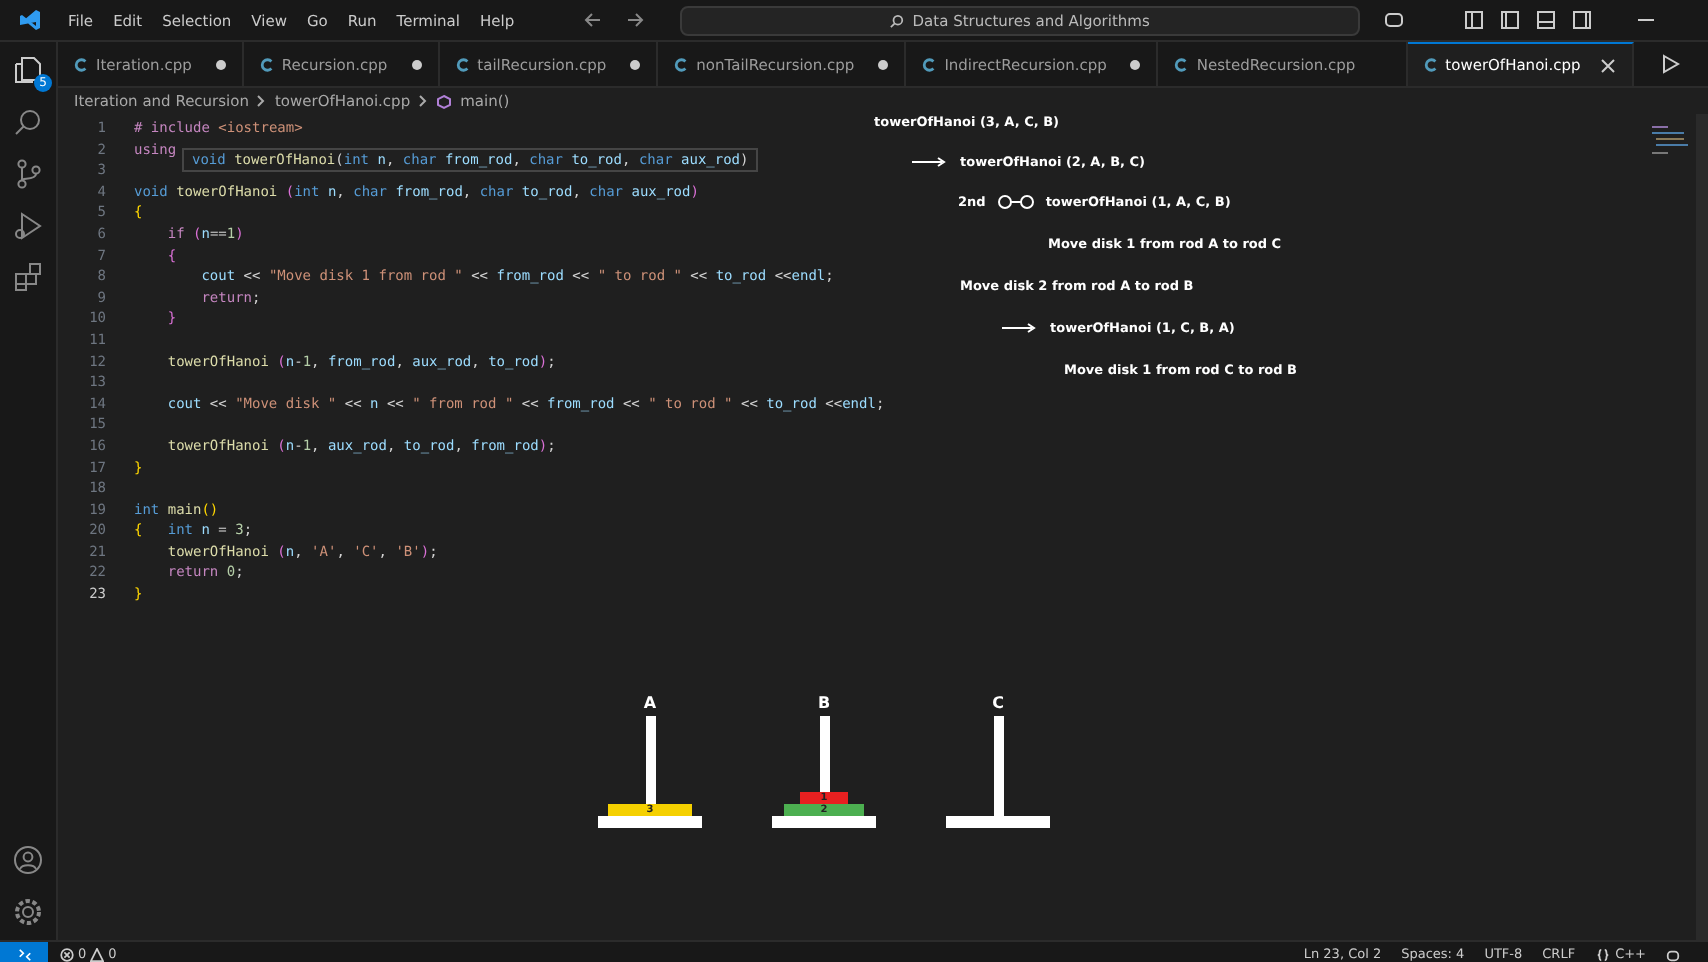 This screenshot has width=1708, height=962. Describe the element at coordinates (1602, 954) in the screenshot. I see `braces-icon` at that location.